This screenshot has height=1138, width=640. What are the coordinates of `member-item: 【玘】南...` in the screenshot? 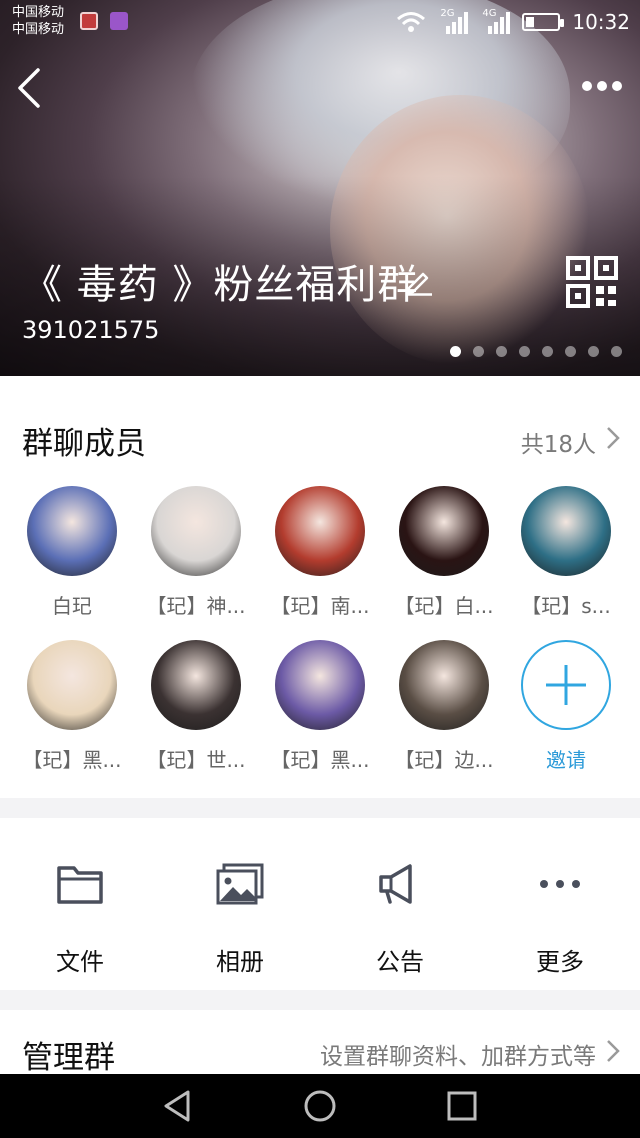 It's located at (320, 552).